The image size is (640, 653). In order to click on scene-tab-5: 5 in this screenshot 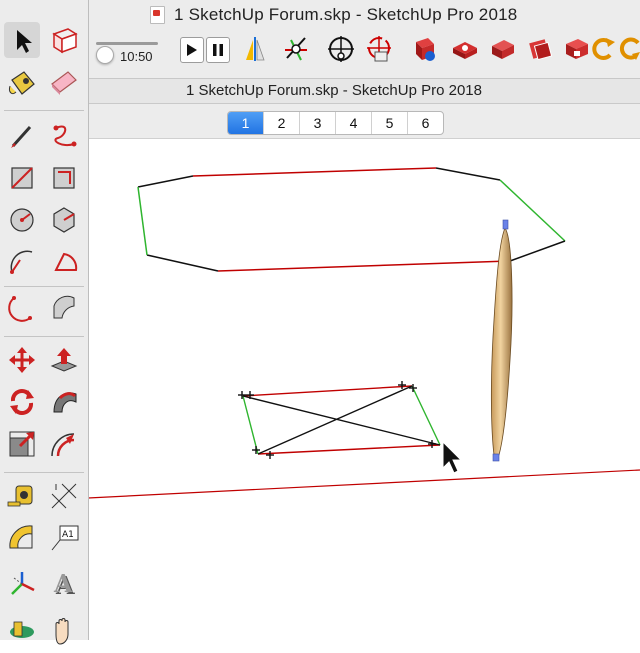, I will do `click(390, 123)`.